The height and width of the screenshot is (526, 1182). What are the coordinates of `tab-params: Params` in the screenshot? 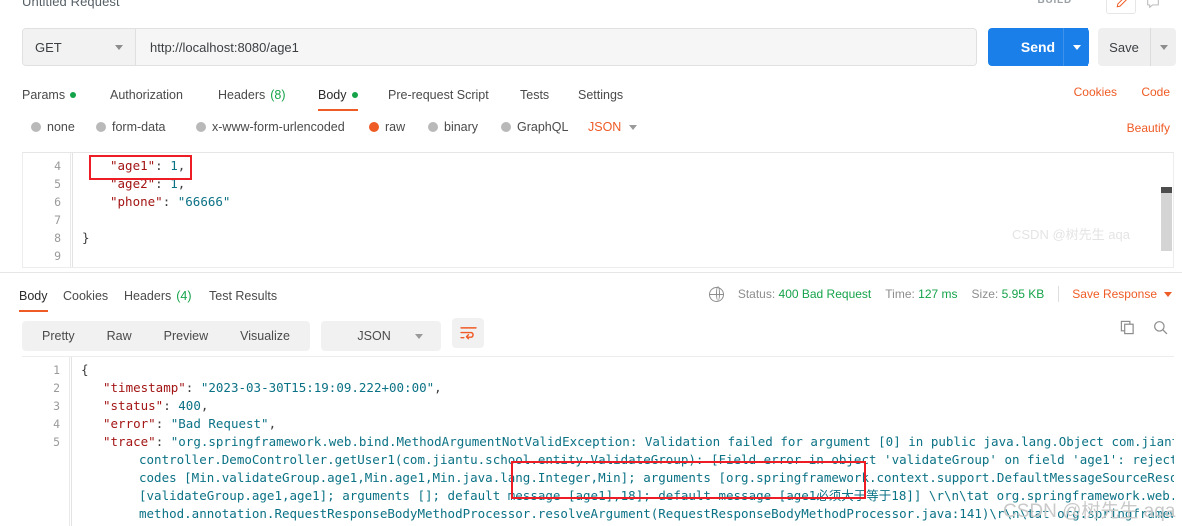 It's located at (49, 95).